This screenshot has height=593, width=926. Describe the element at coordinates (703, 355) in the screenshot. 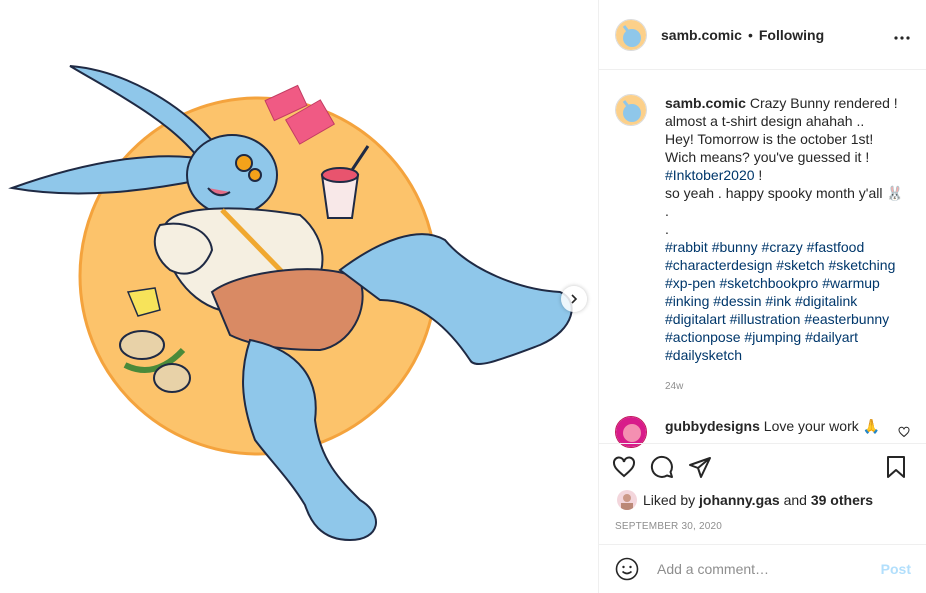

I see `hashtag-link: #dailysketch` at that location.